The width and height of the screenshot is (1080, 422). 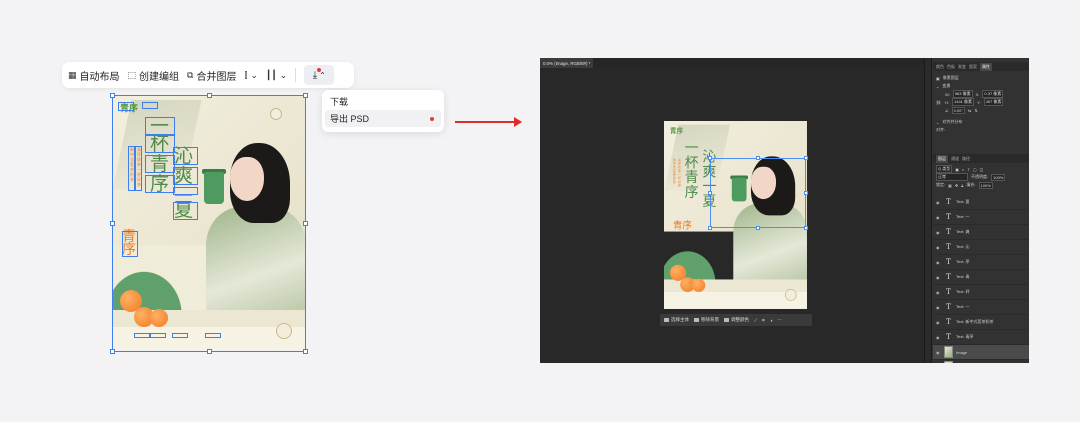 I want to click on filter-pixel-icon: ▣, so click(x=957, y=169).